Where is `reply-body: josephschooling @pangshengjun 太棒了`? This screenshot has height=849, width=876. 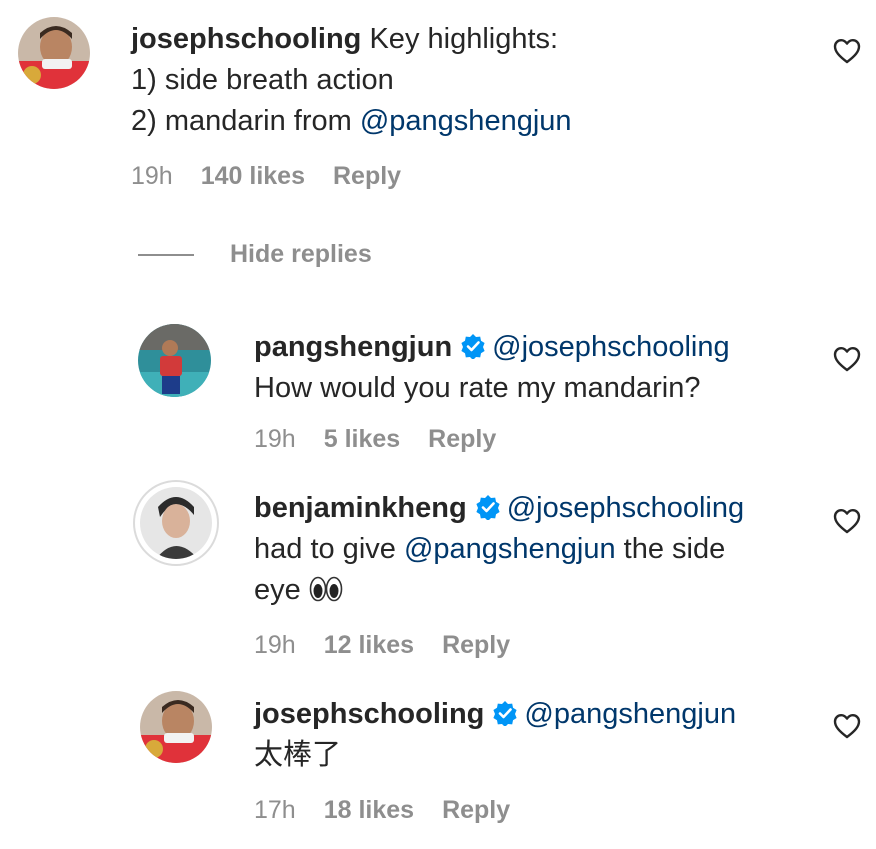 reply-body: josephschooling @pangshengjun 太棒了 is located at coordinates (495, 735).